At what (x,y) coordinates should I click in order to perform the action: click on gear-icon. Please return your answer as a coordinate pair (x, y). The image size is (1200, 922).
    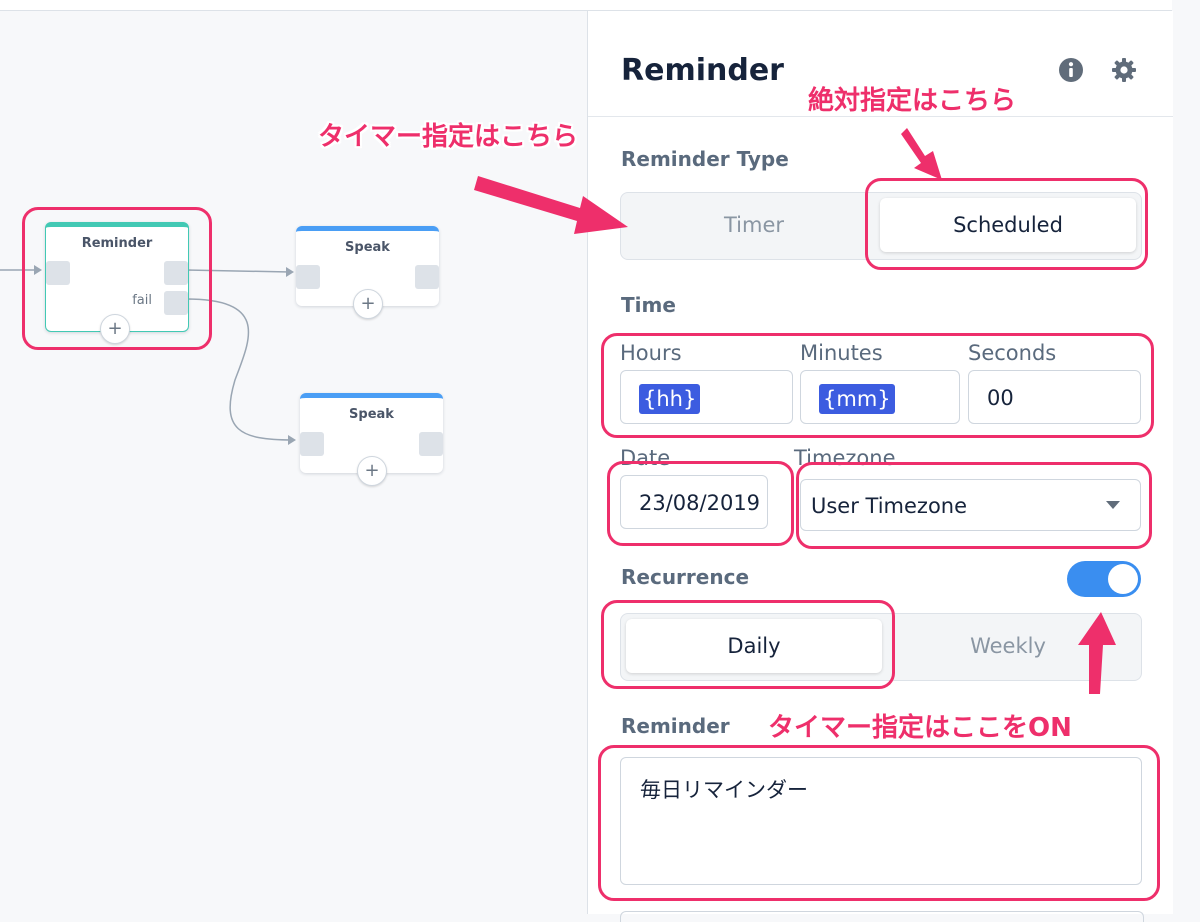
    Looking at the image, I should click on (1124, 70).